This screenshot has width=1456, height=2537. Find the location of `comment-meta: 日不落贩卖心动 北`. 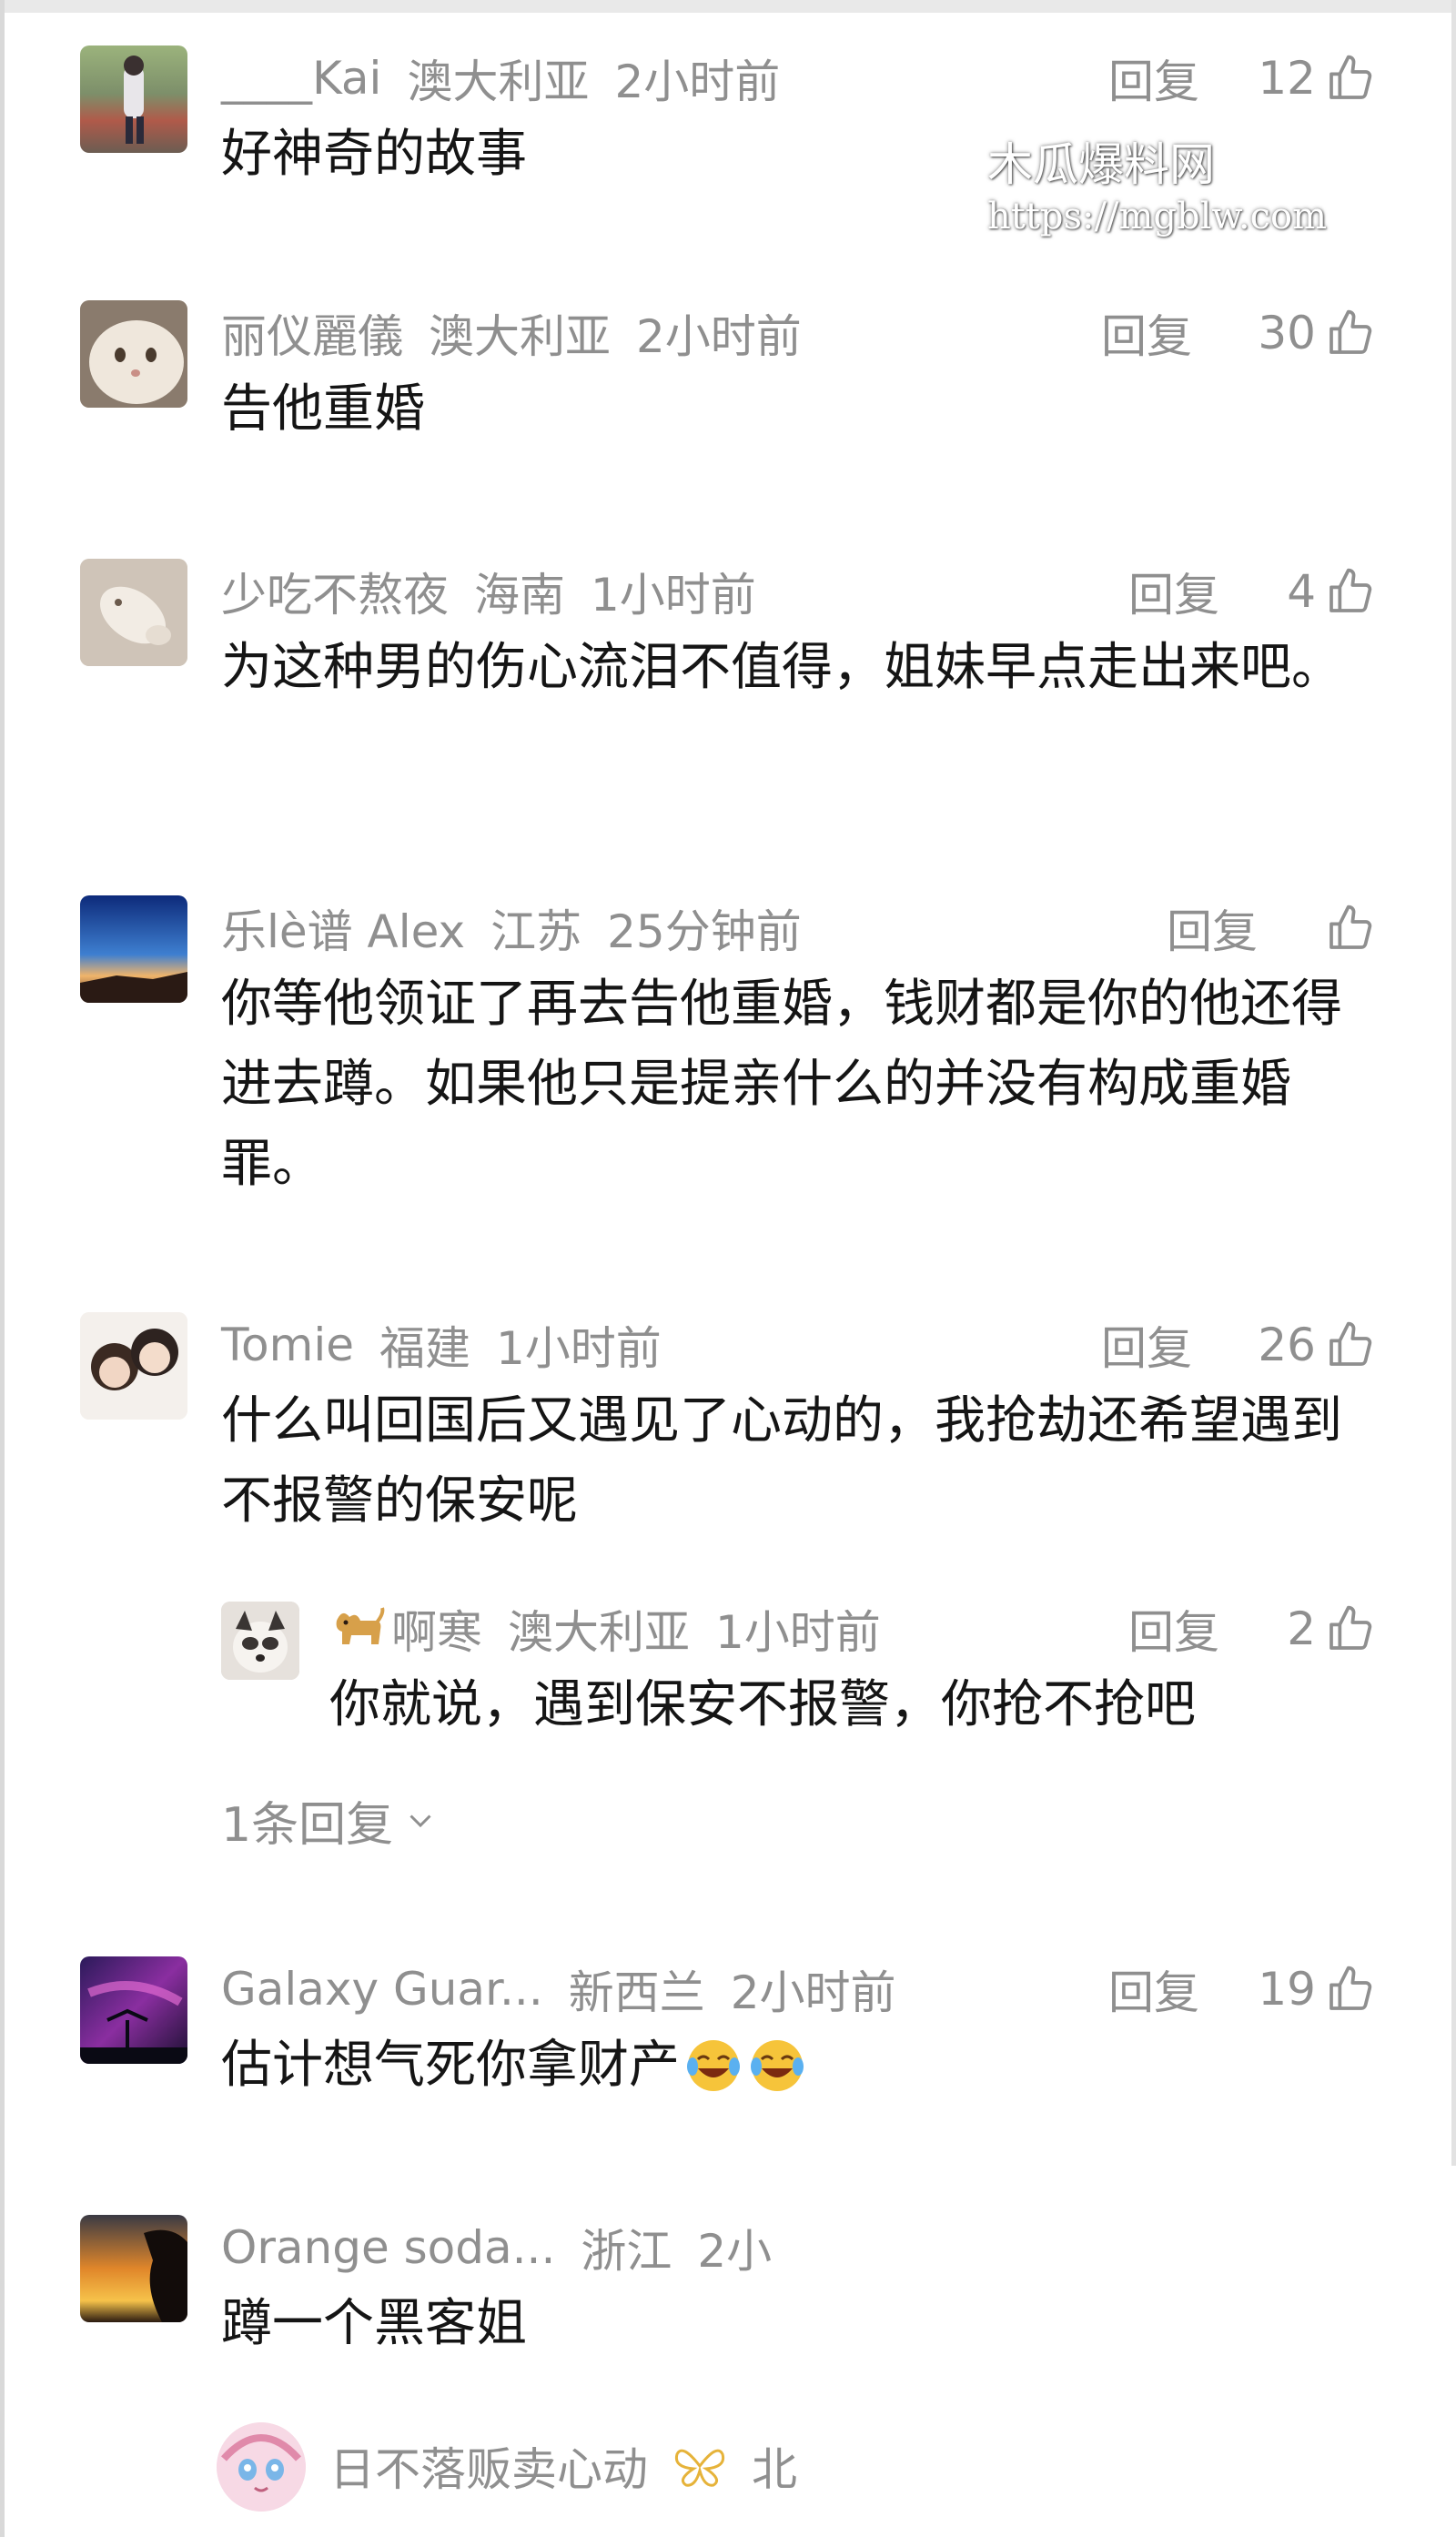

comment-meta: 日不落贩卖心动 北 is located at coordinates (563, 2466).